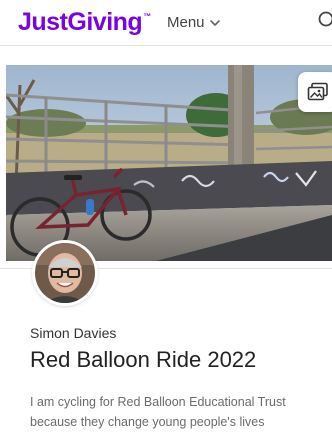 Image resolution: width=332 pixels, height=432 pixels. What do you see at coordinates (80, 22) in the screenshot?
I see `logo-text: JustGiving` at bounding box center [80, 22].